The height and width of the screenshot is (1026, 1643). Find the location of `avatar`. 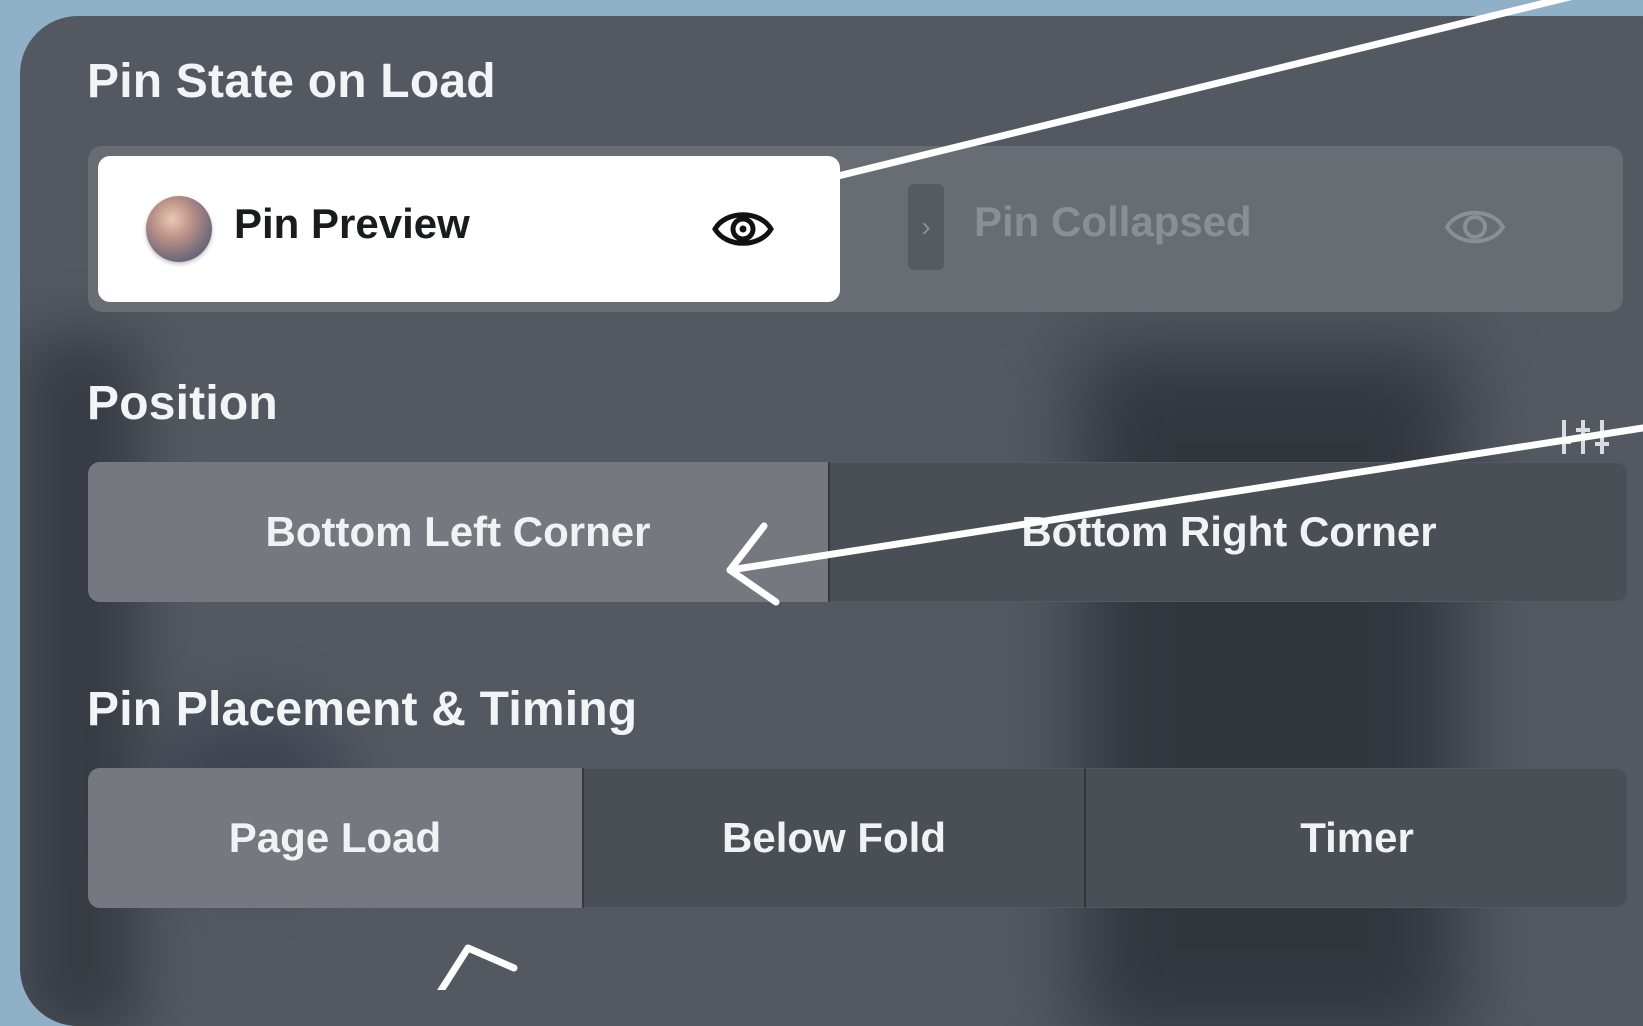

avatar is located at coordinates (179, 229).